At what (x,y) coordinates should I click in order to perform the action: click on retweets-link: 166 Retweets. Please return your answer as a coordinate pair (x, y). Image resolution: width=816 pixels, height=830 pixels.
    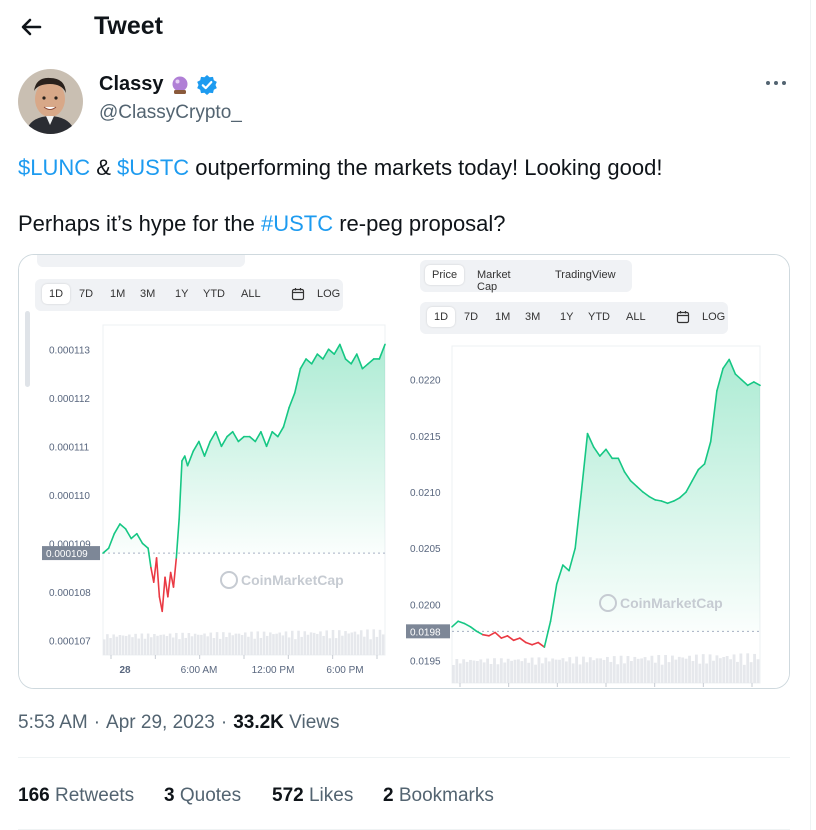
    Looking at the image, I should click on (76, 796).